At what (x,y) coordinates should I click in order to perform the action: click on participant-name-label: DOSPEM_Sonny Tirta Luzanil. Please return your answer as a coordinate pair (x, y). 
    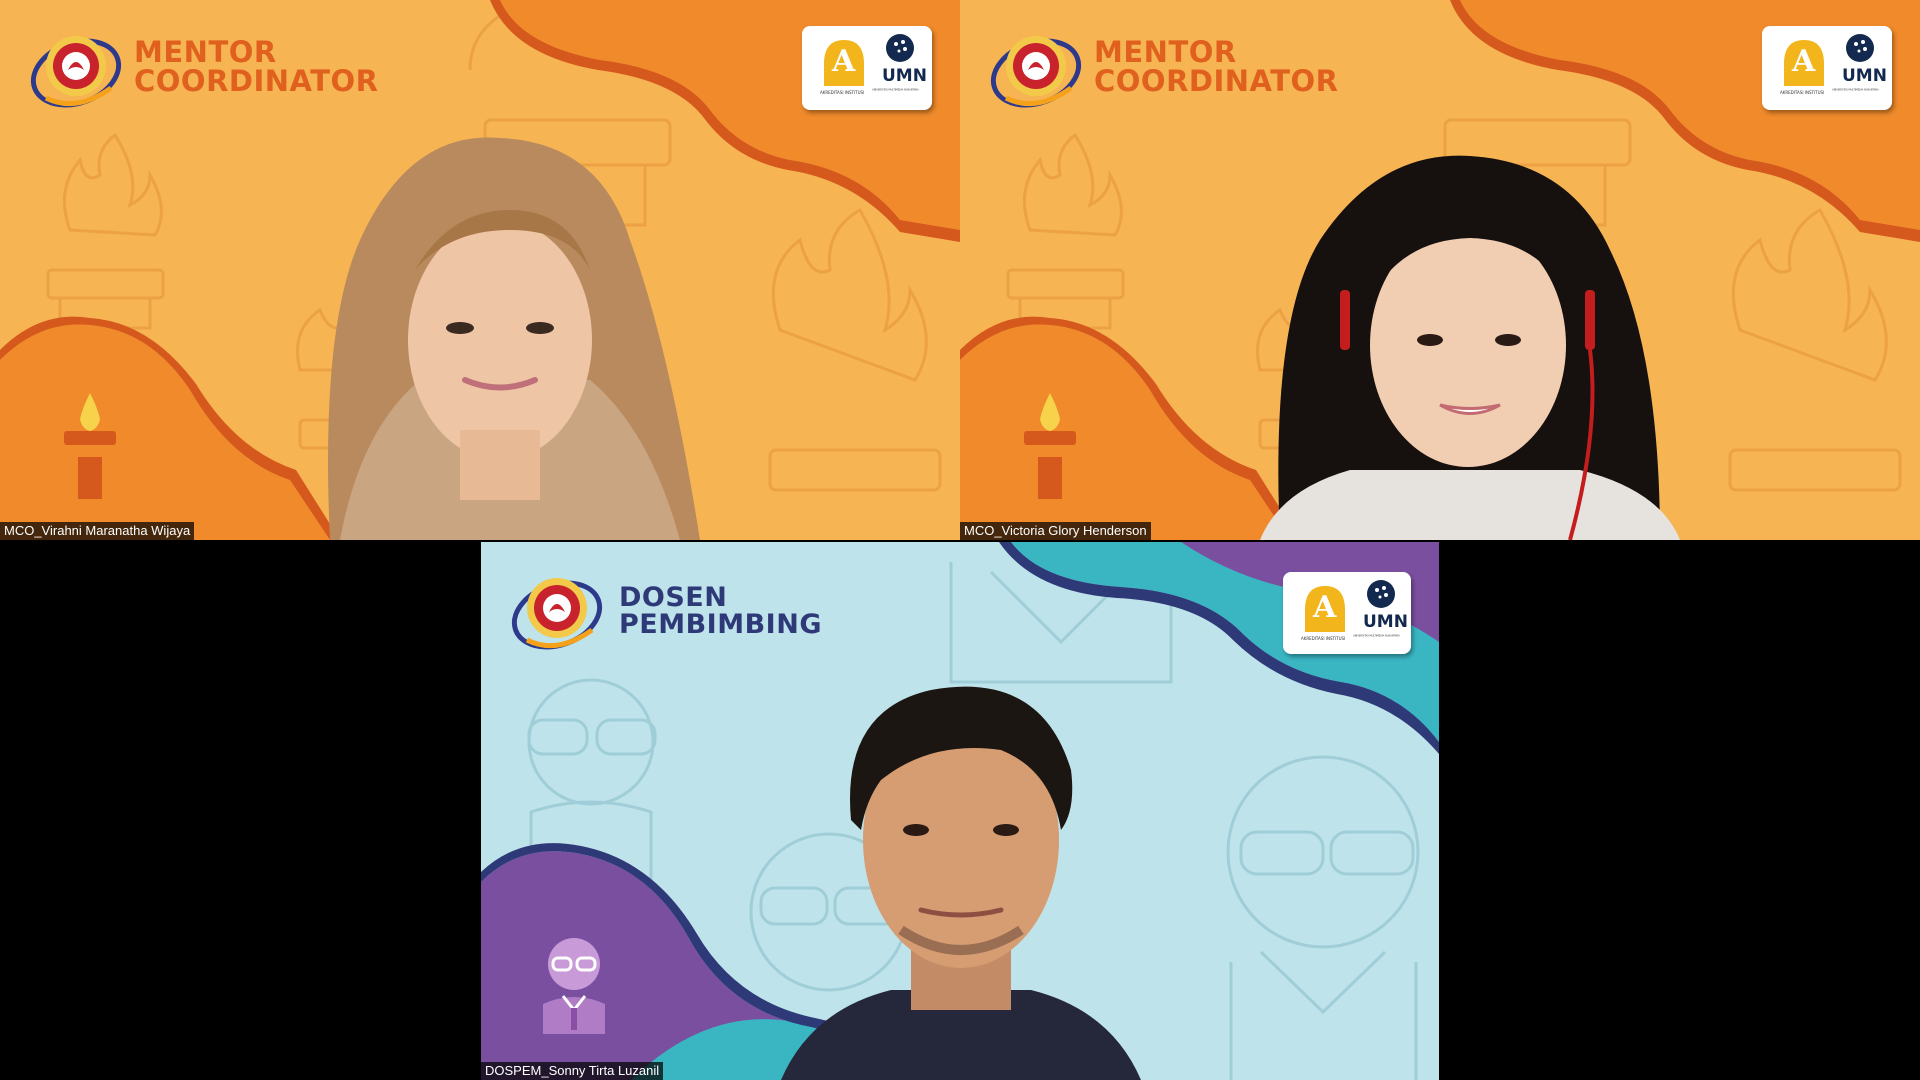
    Looking at the image, I should click on (572, 1071).